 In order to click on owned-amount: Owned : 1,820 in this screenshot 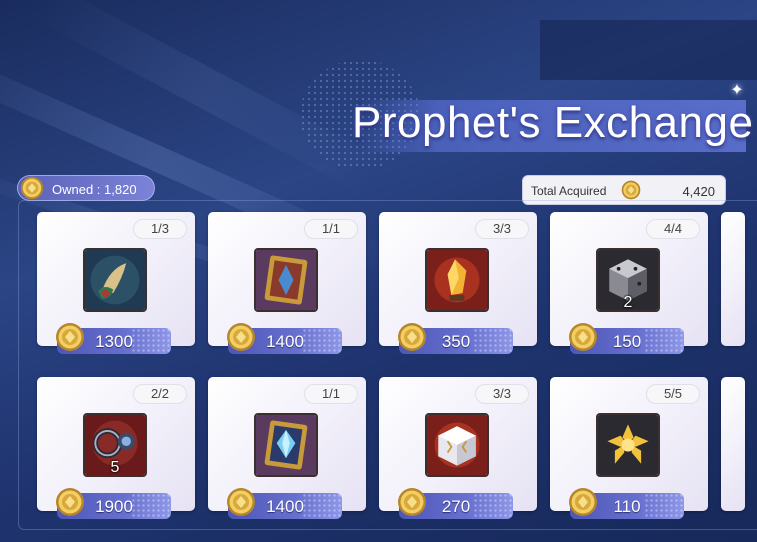, I will do `click(94, 189)`.